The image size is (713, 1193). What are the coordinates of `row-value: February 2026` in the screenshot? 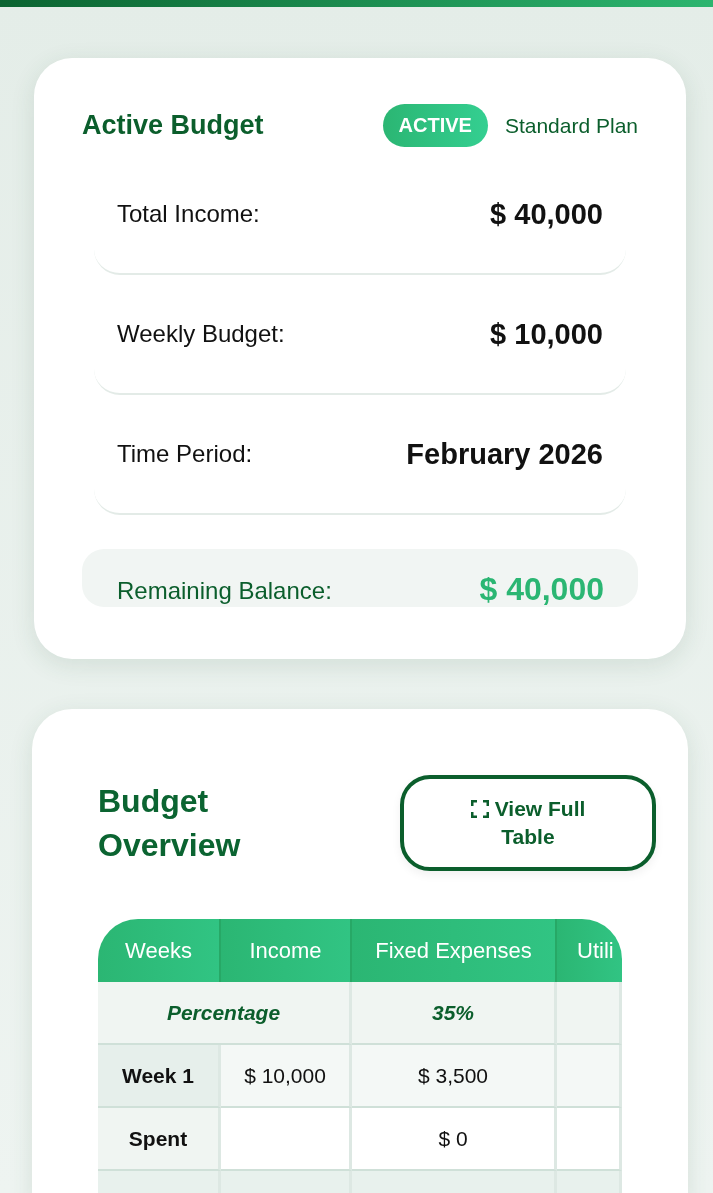 It's located at (504, 454).